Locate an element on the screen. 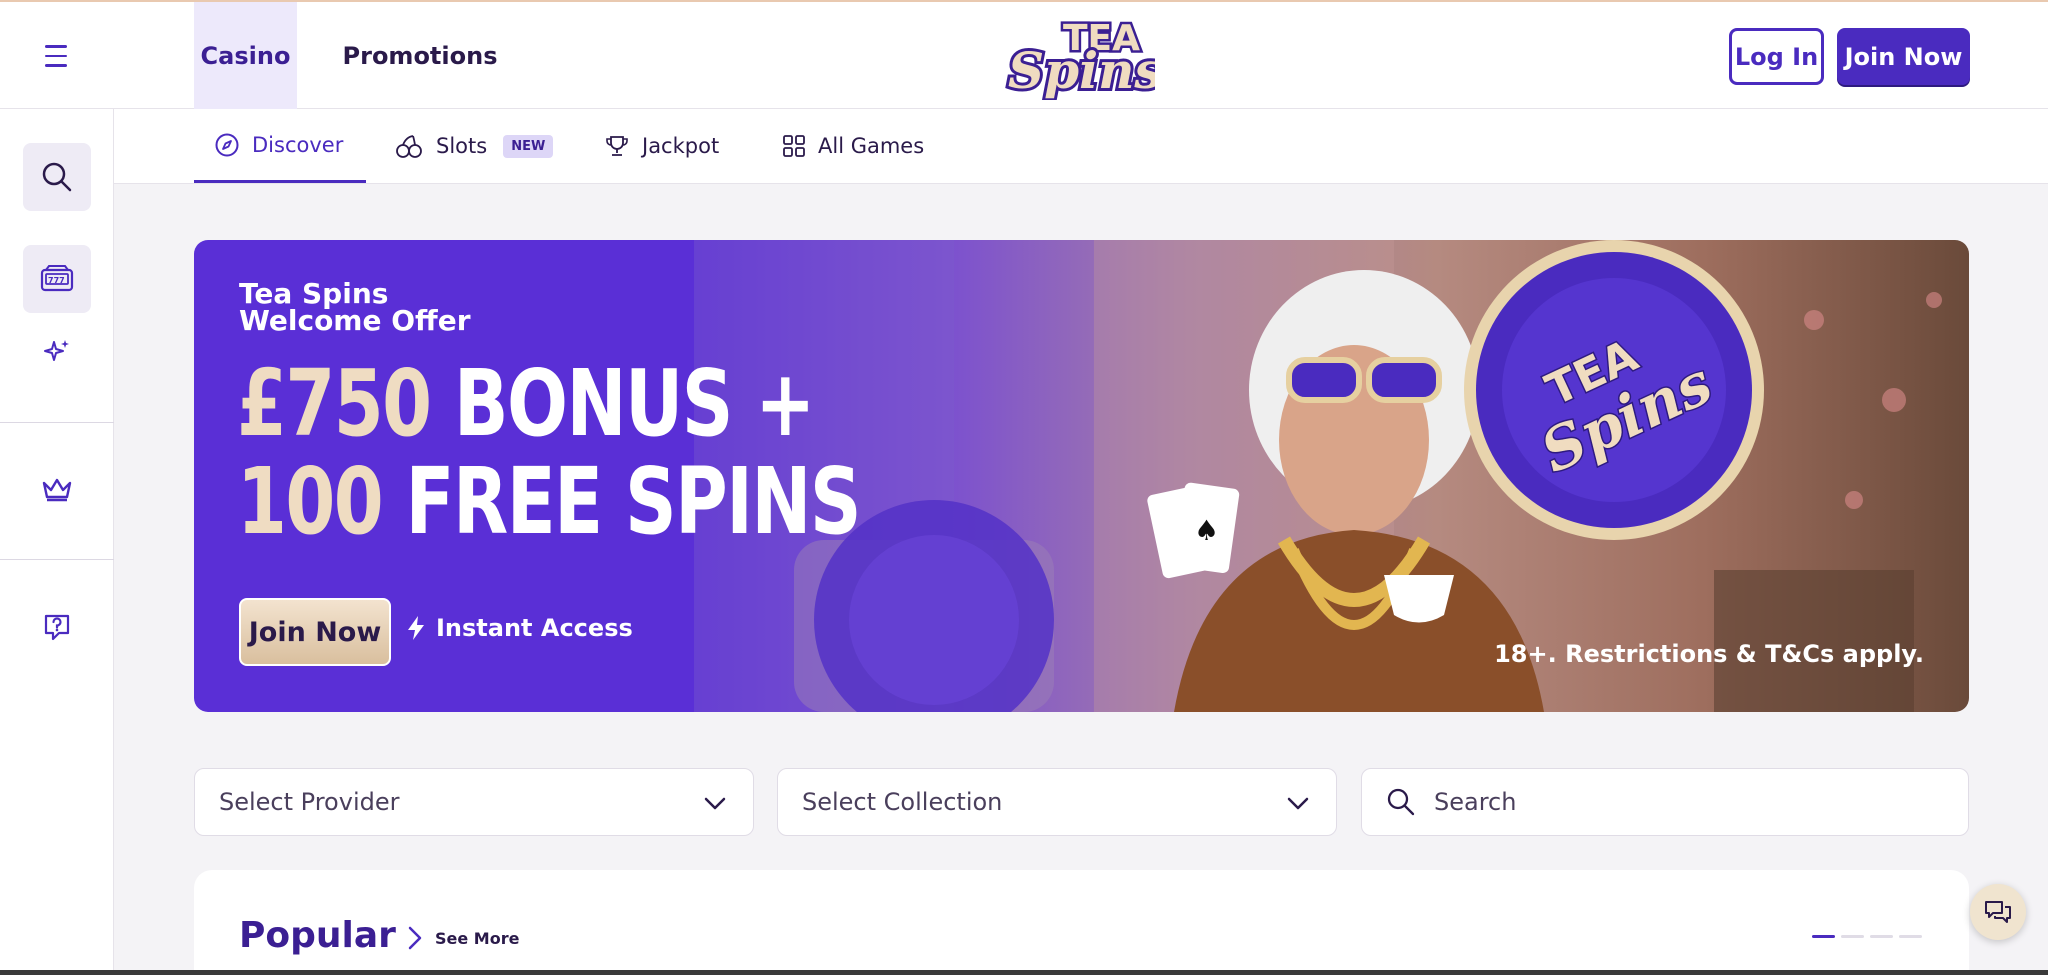  free-spins-count: 100 is located at coordinates (310, 501).